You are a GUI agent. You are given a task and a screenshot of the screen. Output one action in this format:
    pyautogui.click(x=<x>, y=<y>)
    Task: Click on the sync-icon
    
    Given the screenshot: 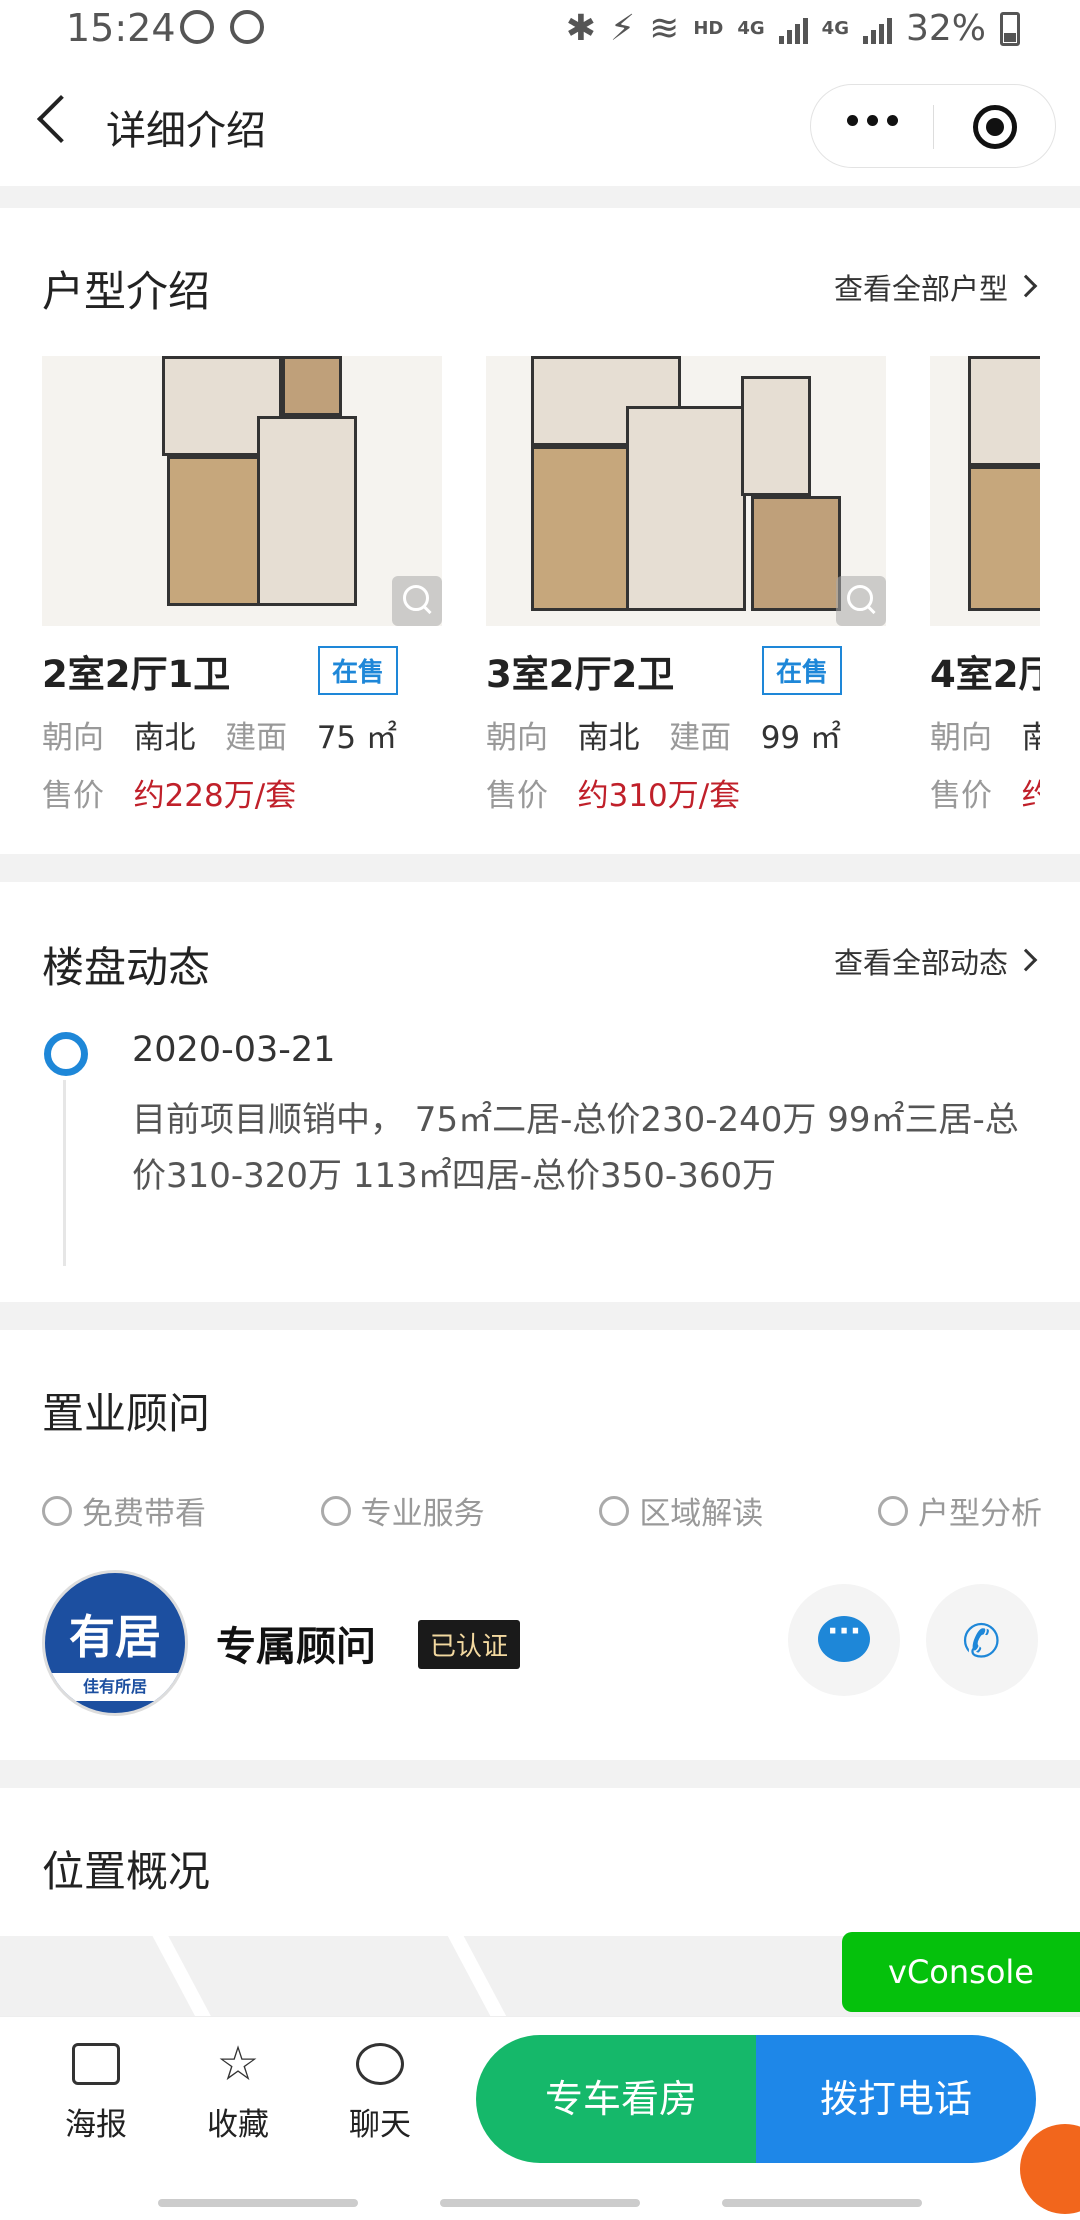 What is the action you would take?
    pyautogui.click(x=247, y=27)
    